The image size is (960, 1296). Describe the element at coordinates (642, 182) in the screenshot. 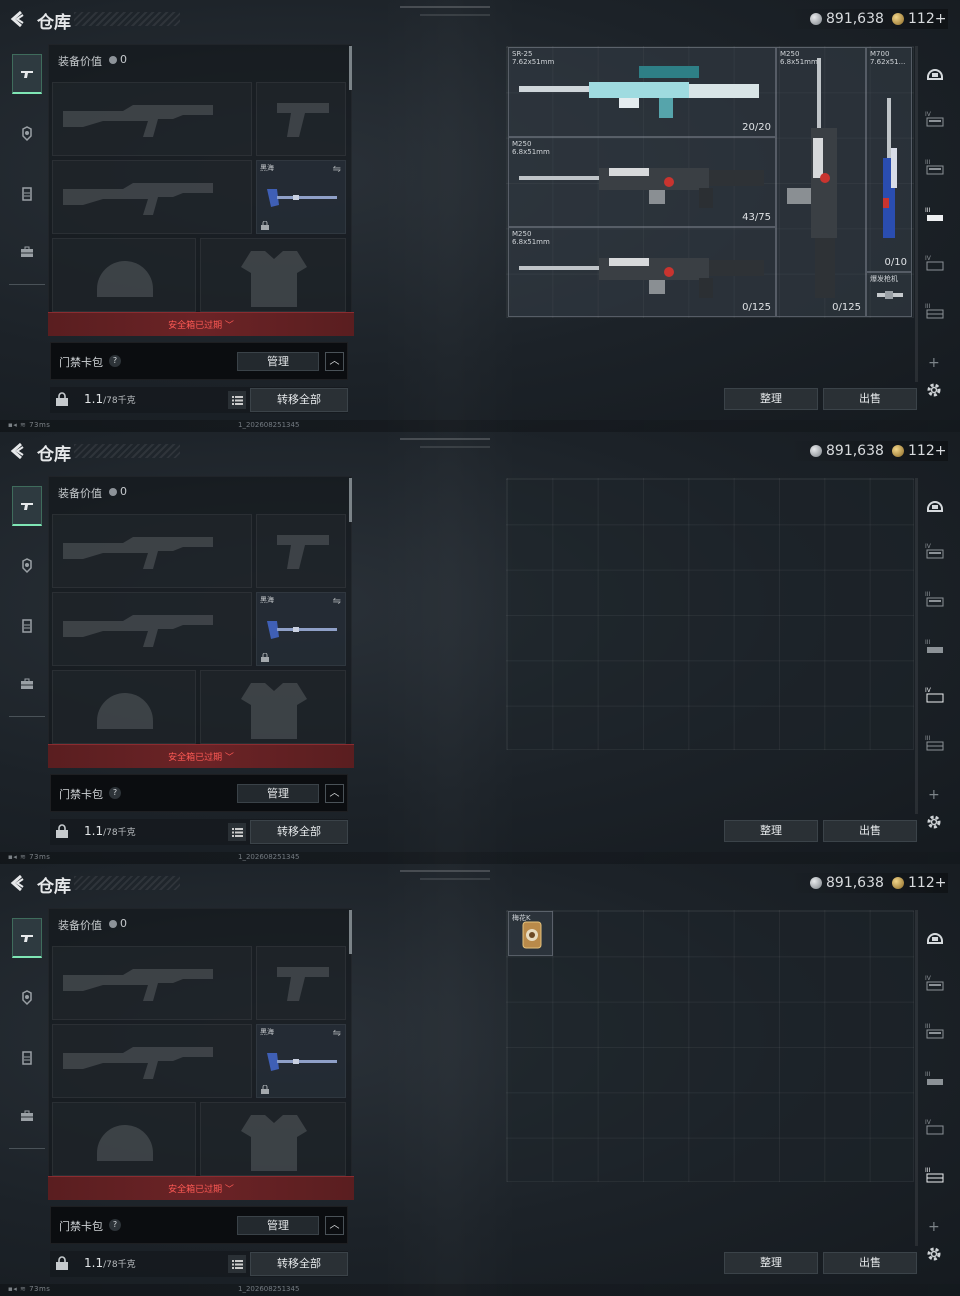

I see `grid-item: M250 6.8x51mm 43/75` at that location.